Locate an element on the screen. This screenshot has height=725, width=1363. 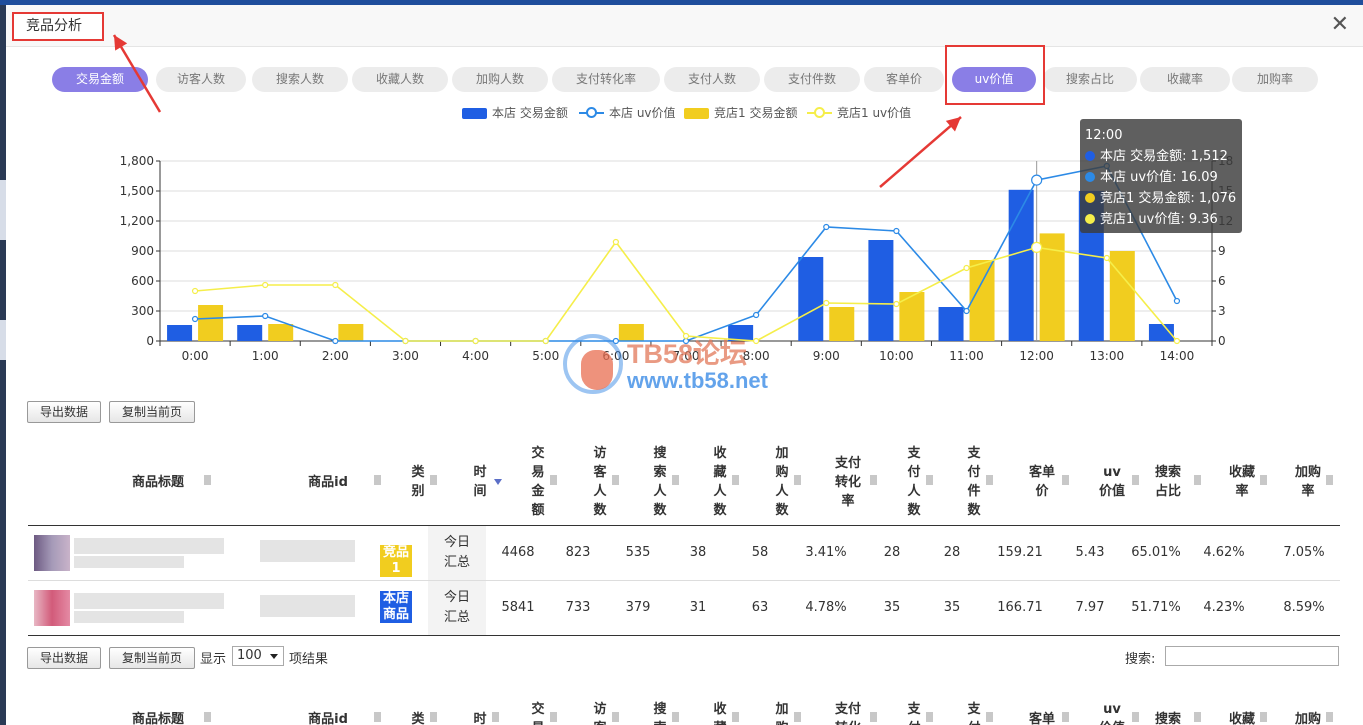
column-header: 客单 is located at coordinates (1042, 717).